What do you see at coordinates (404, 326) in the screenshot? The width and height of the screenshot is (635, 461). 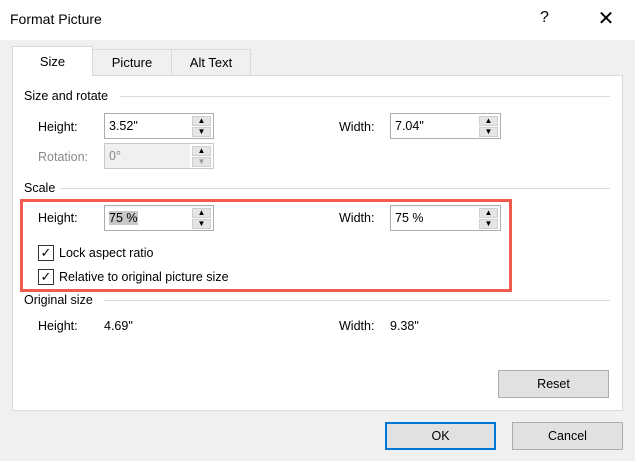 I see `original-width-value: 9.38"` at bounding box center [404, 326].